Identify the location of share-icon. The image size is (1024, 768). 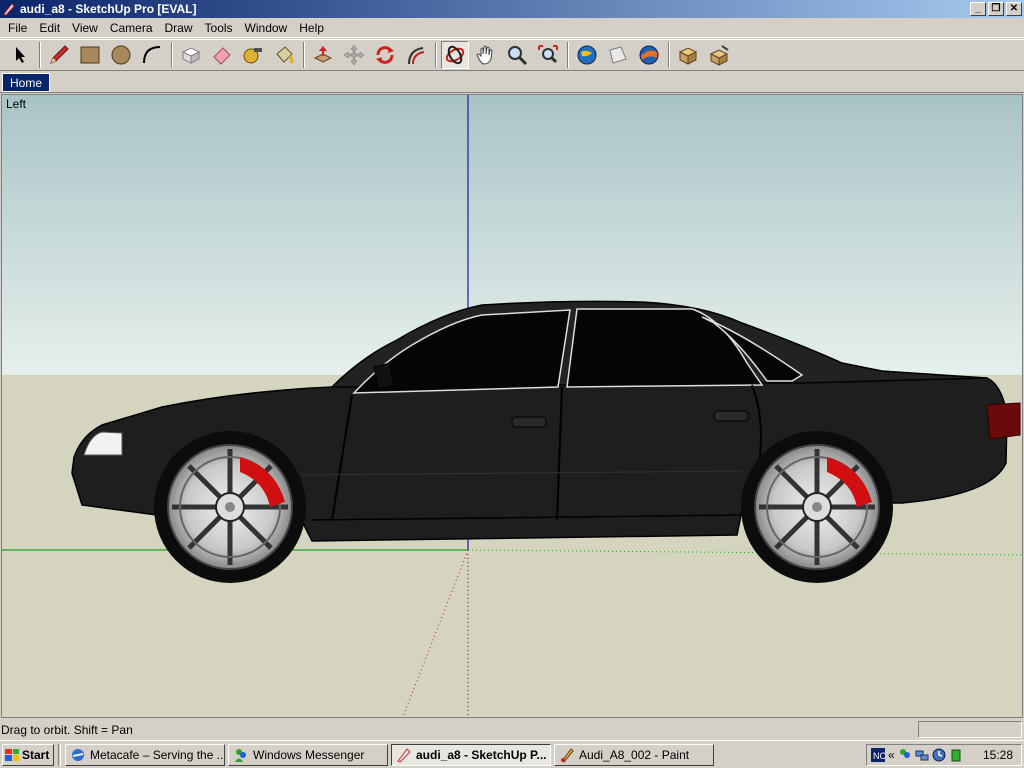
(618, 55).